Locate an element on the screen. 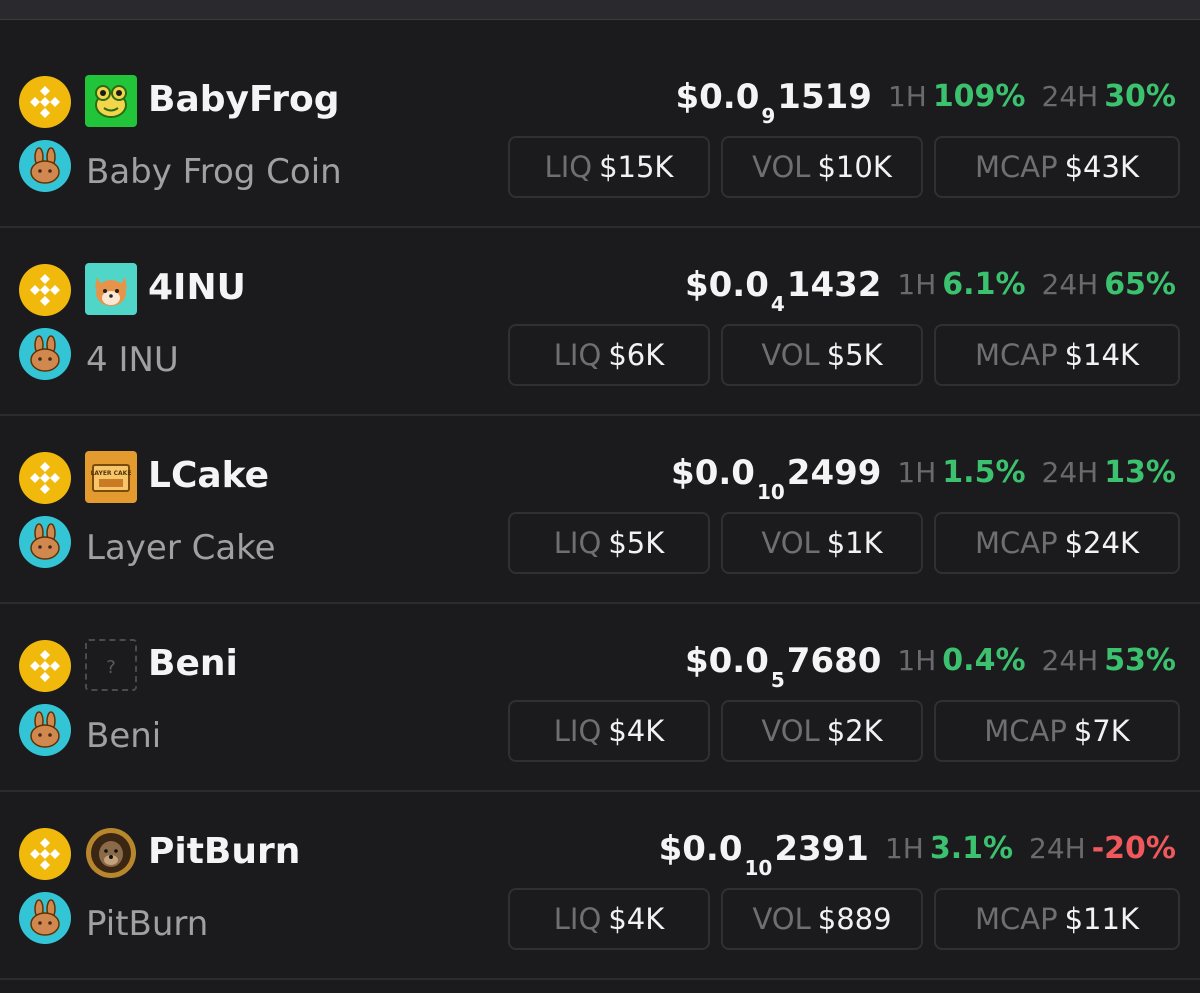 The width and height of the screenshot is (1200, 993). pitbull-coin-icon is located at coordinates (111, 853).